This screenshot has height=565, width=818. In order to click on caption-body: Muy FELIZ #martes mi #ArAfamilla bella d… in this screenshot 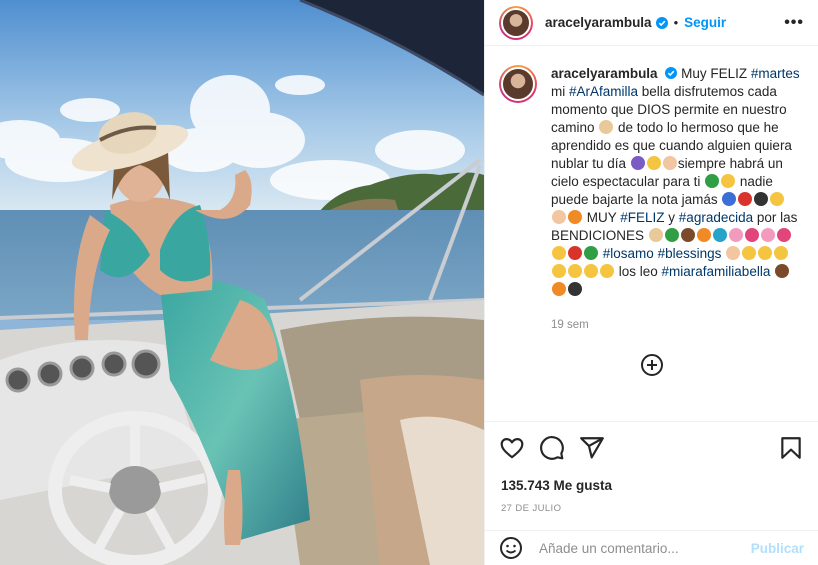, I will do `click(675, 181)`.